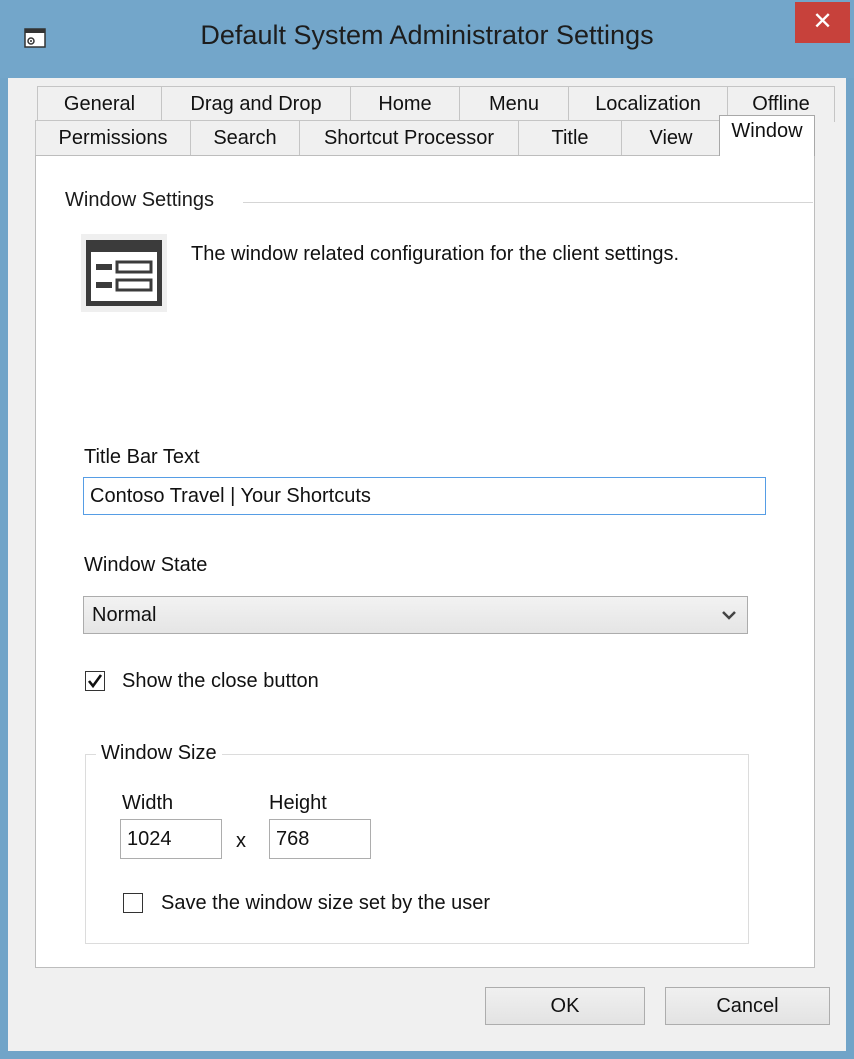 The image size is (854, 1059). I want to click on chevron-down-icon, so click(729, 615).